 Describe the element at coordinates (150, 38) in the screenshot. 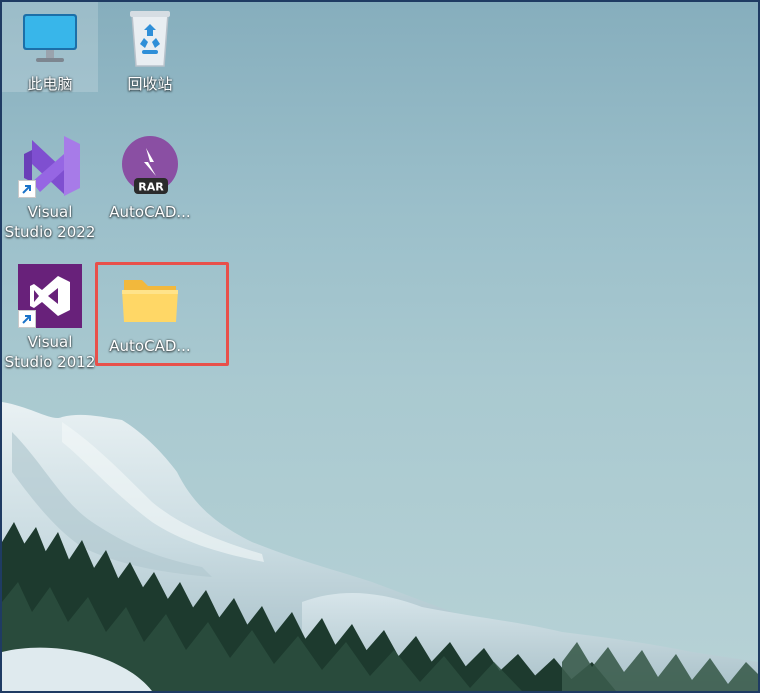

I see `recycle-bin-icon` at that location.